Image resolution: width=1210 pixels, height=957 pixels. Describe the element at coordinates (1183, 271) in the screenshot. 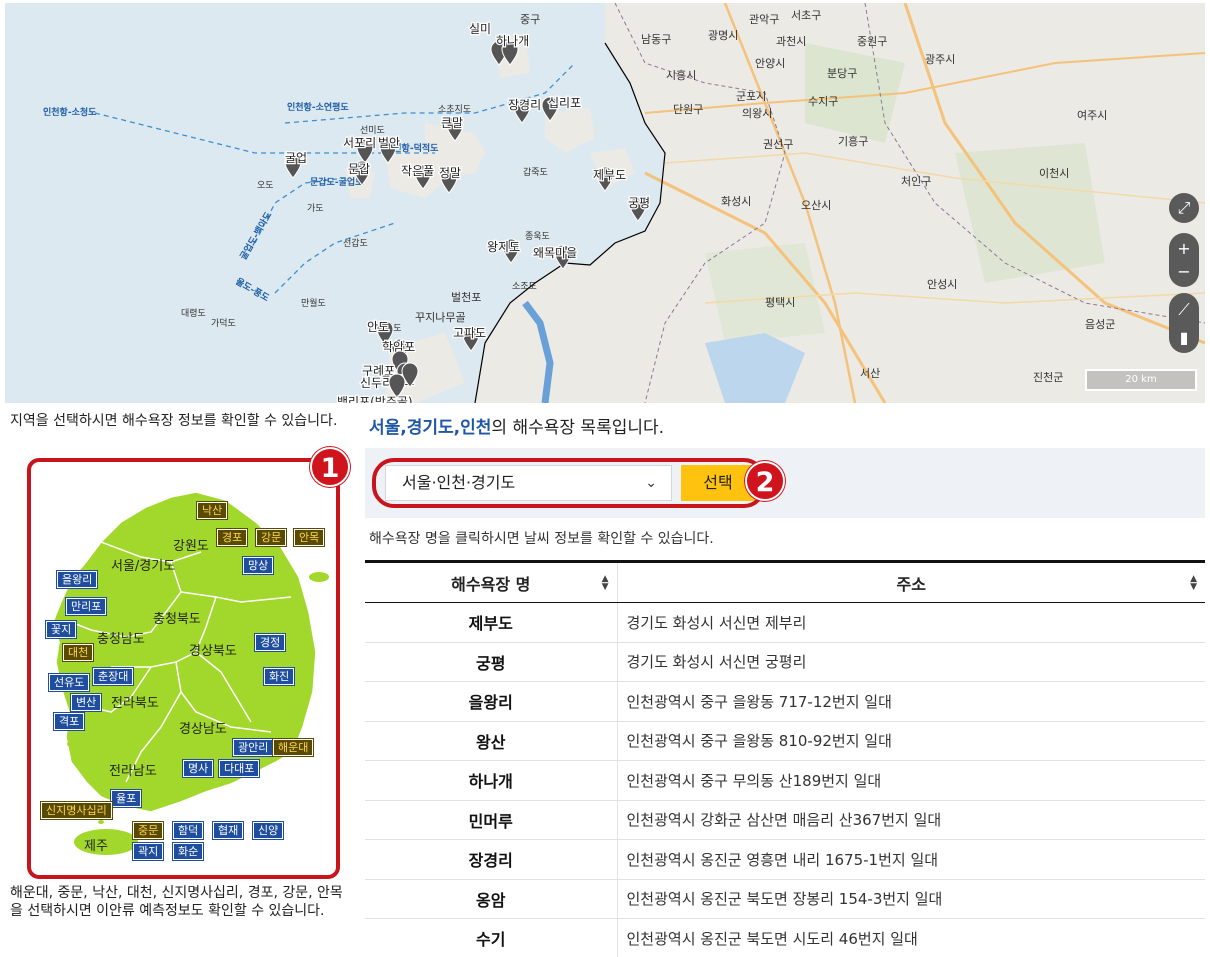

I see `zoom-out-icon: −` at that location.